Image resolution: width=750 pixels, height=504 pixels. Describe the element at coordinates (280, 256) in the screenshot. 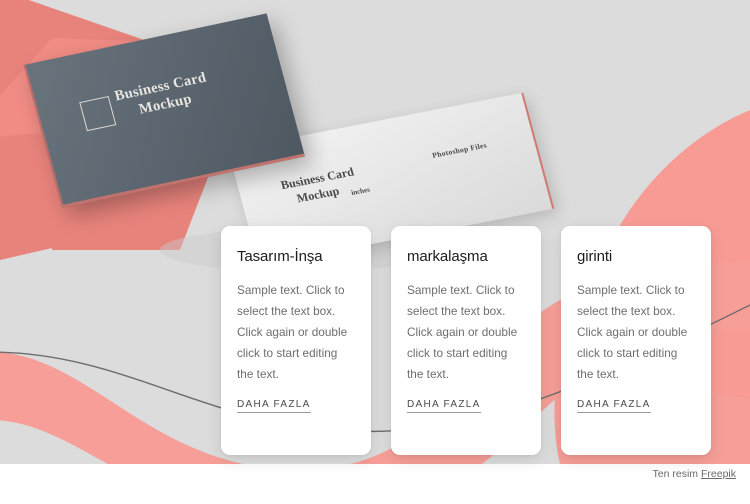

I see `card-title: Tasarım-İnşa` at that location.